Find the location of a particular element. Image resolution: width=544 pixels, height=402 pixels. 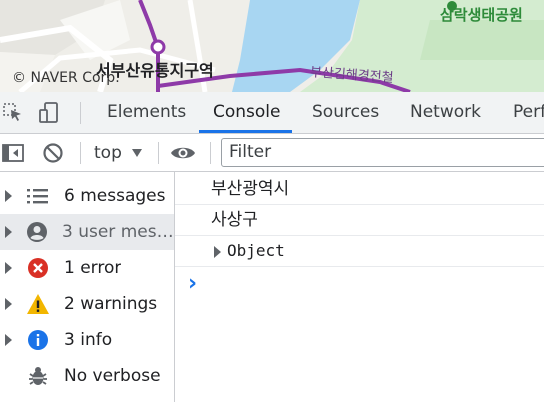

cursor-icon is located at coordinates (12, 111).